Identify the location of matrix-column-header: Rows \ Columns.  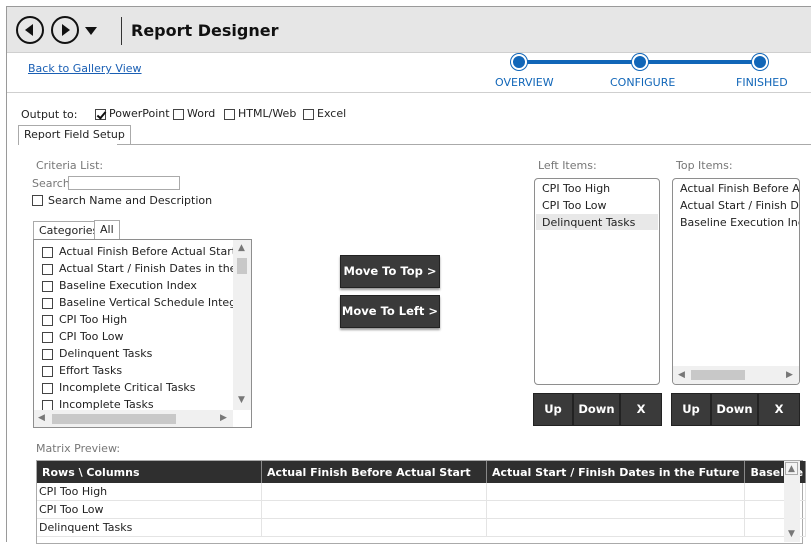
(149, 472).